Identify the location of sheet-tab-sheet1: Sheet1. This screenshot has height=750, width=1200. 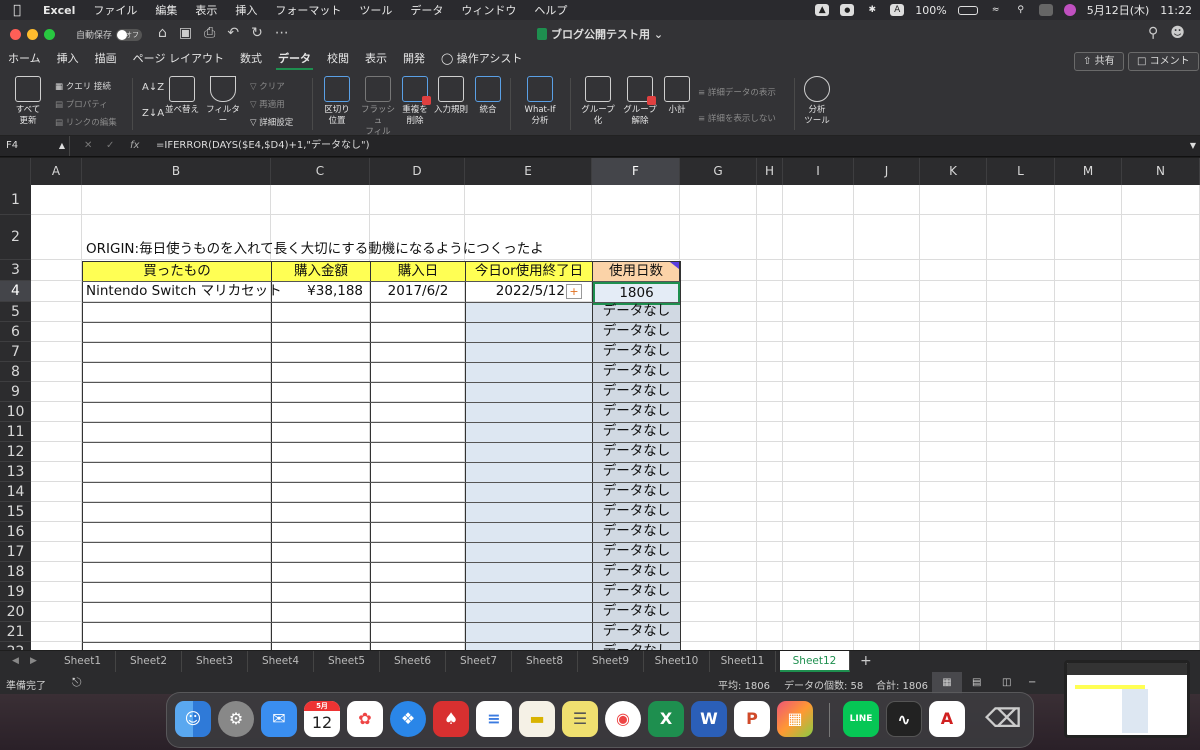
(83, 661).